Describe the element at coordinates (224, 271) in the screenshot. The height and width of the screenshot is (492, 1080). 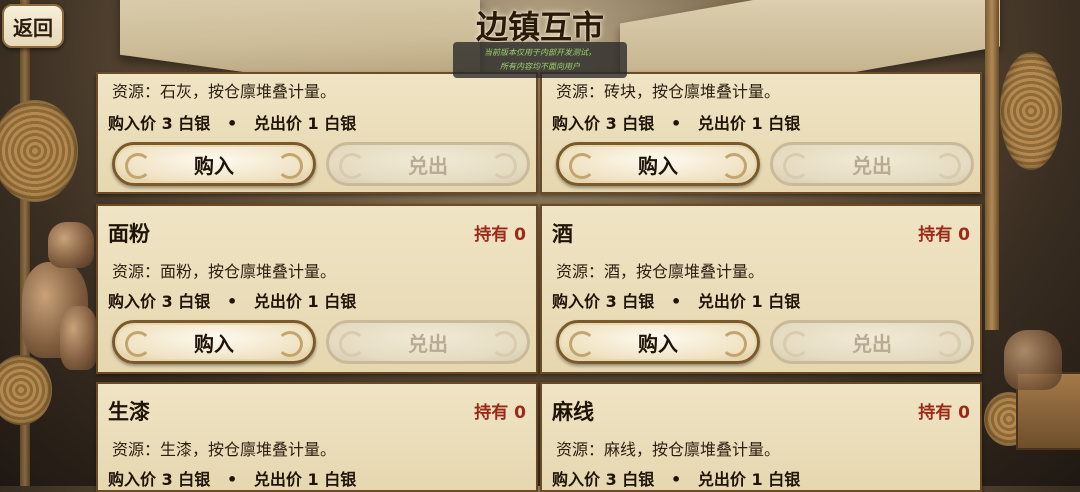
I see `item-source: 资源：面粉，按仓廪堆叠计量。` at that location.